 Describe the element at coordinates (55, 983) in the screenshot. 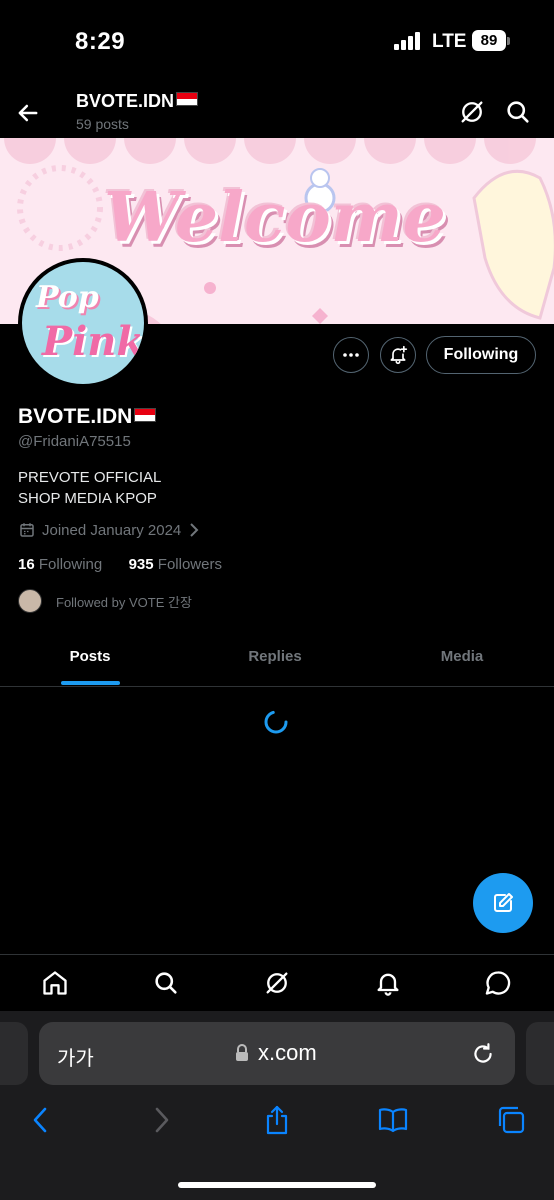

I see `home-icon` at that location.